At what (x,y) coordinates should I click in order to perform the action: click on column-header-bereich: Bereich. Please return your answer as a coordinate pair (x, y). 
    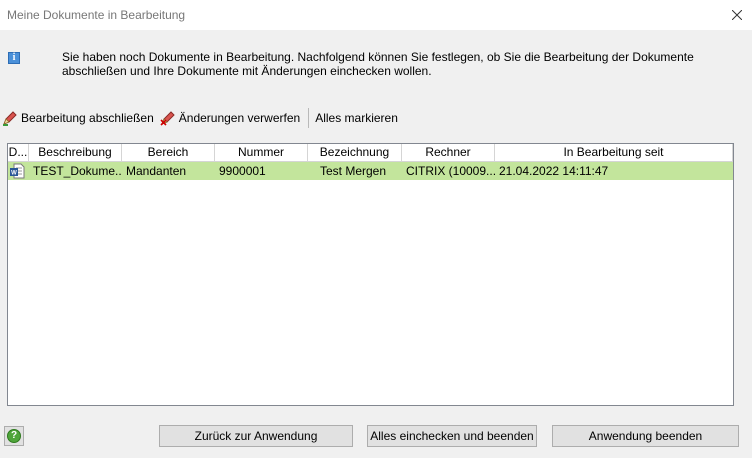
    Looking at the image, I should click on (168, 153).